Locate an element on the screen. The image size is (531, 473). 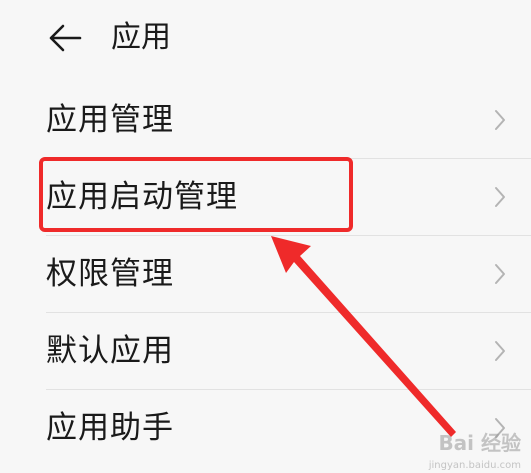
list-item-label: 应用助手 is located at coordinates (110, 428).